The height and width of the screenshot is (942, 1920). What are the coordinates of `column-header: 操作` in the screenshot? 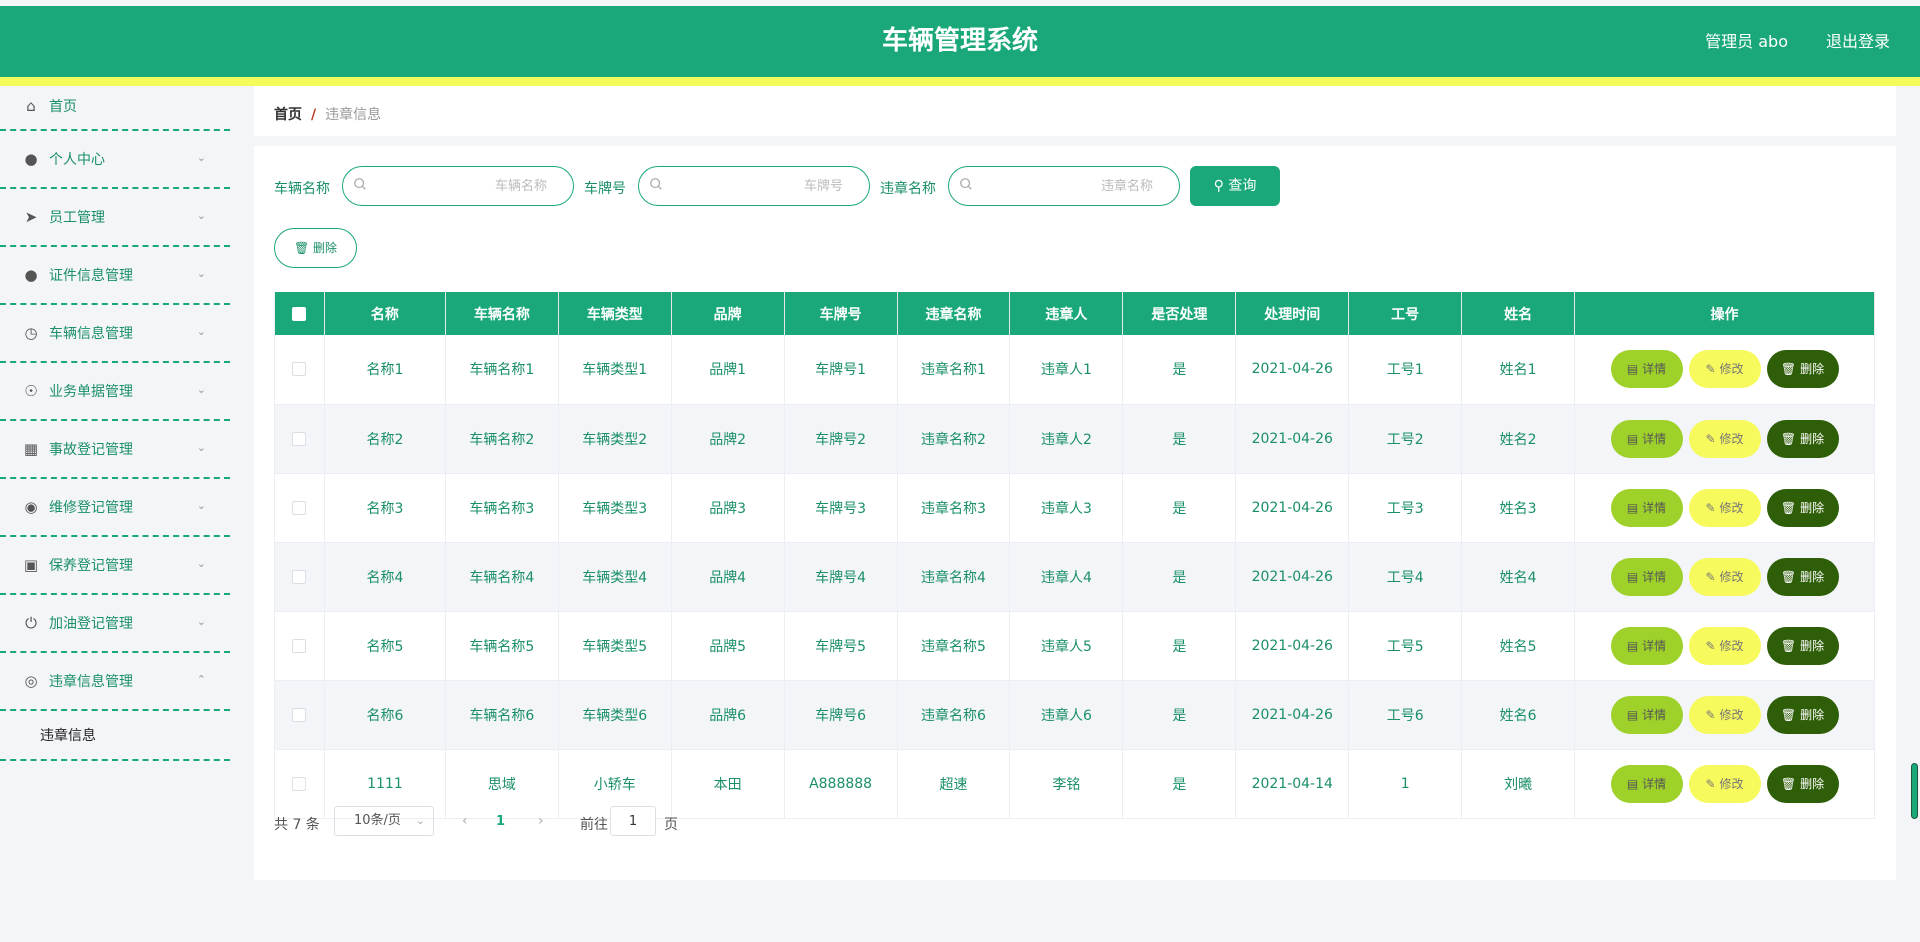 It's located at (1724, 313).